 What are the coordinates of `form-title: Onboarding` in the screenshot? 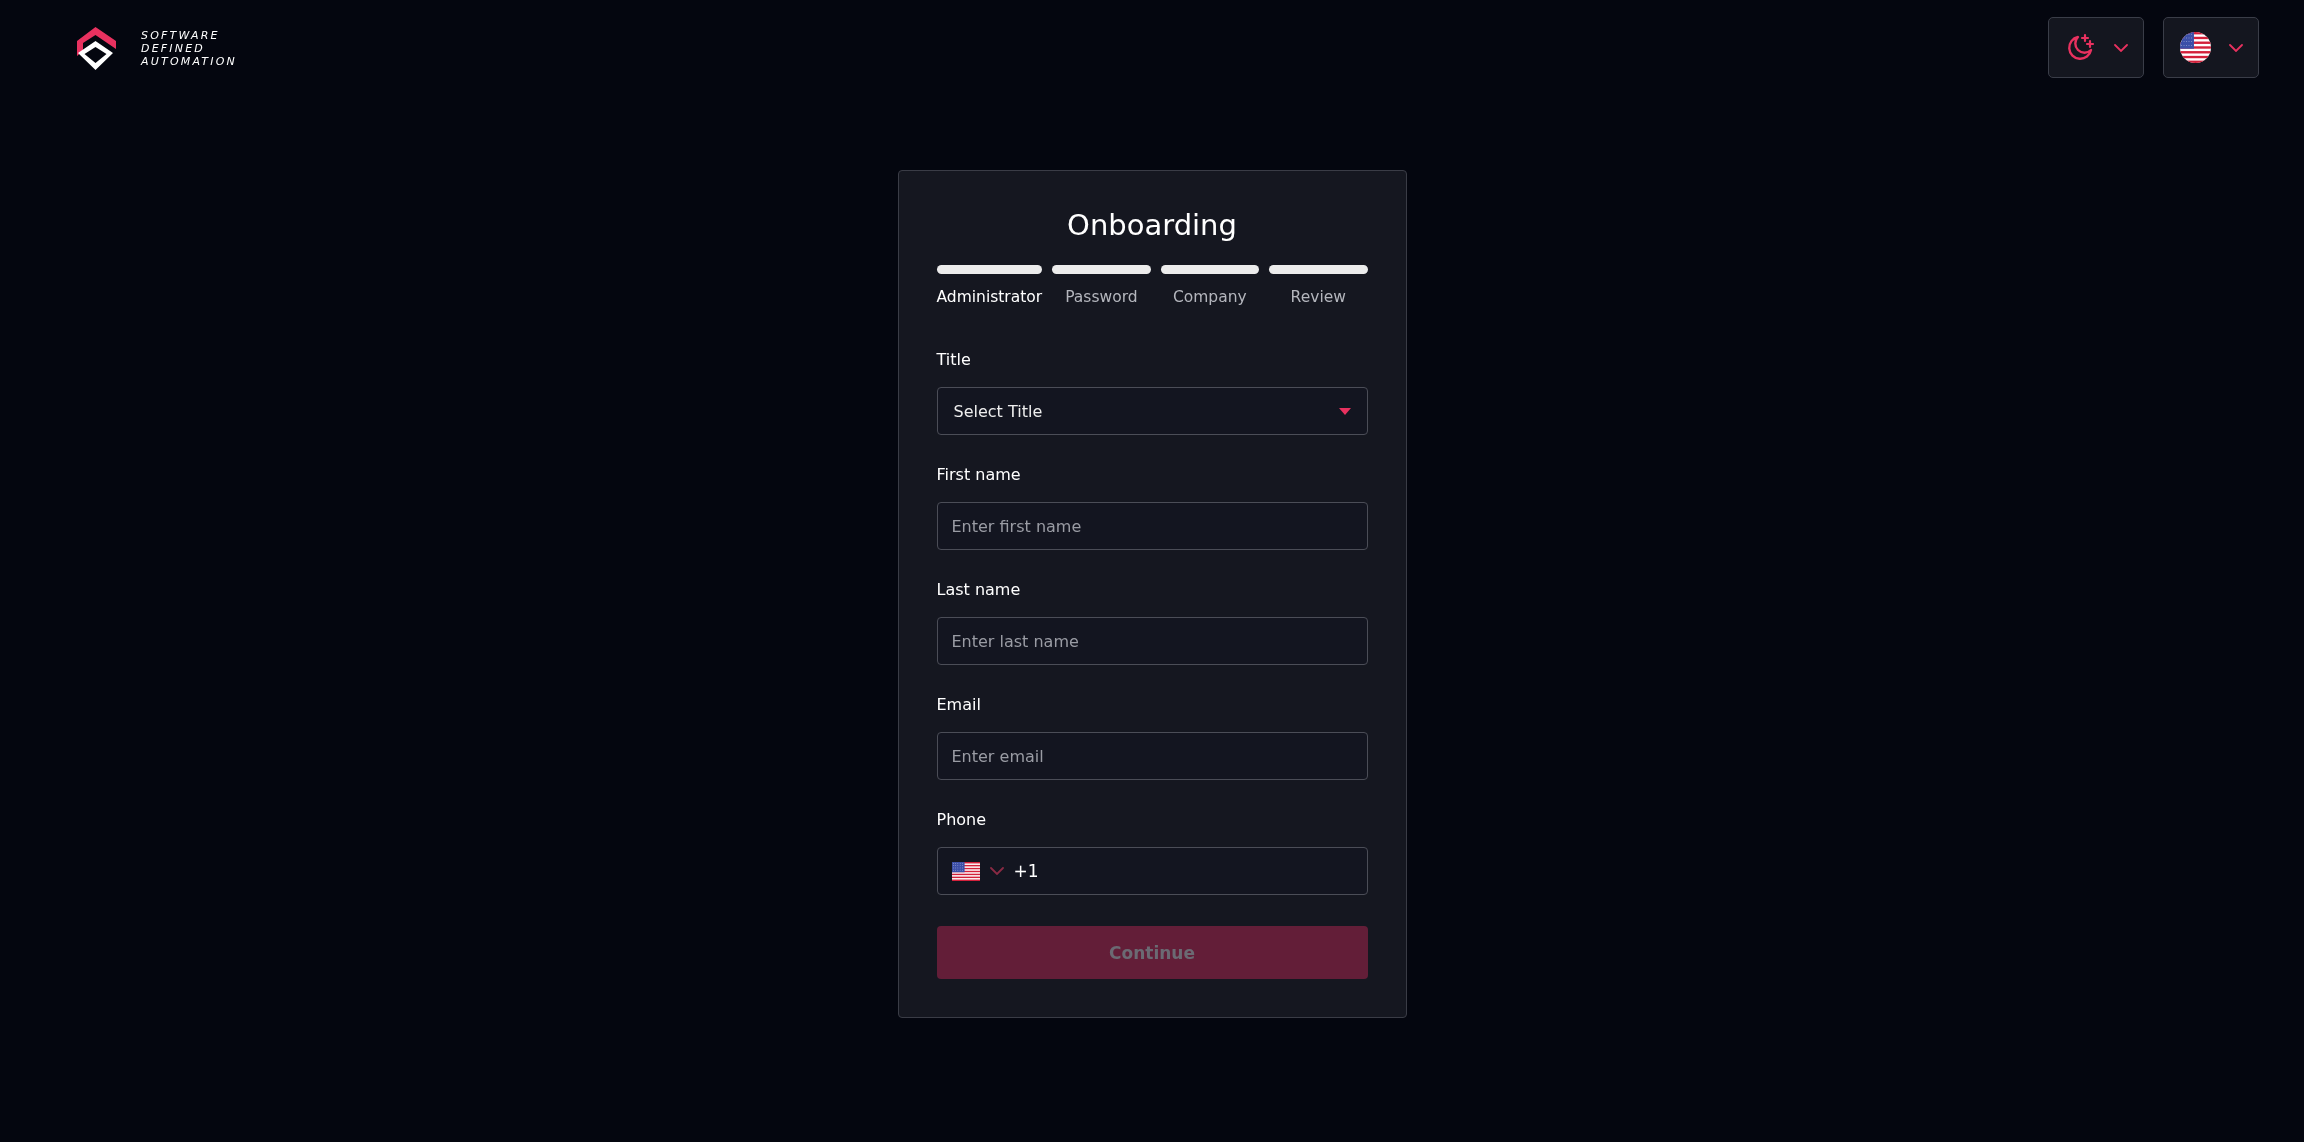 It's located at (1152, 225).